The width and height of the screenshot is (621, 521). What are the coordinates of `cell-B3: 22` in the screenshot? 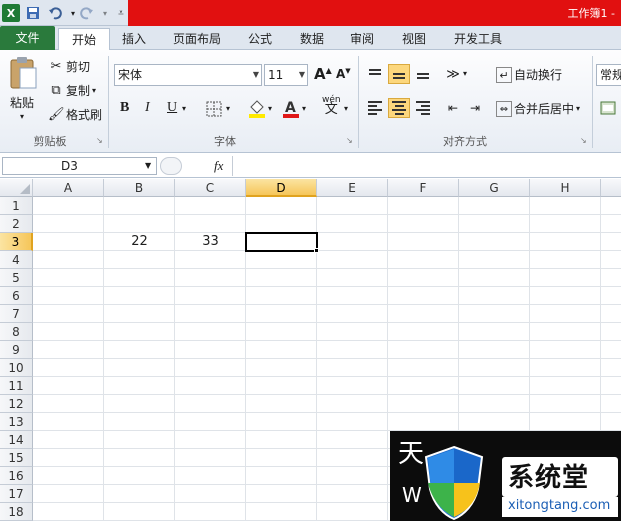 It's located at (139, 242).